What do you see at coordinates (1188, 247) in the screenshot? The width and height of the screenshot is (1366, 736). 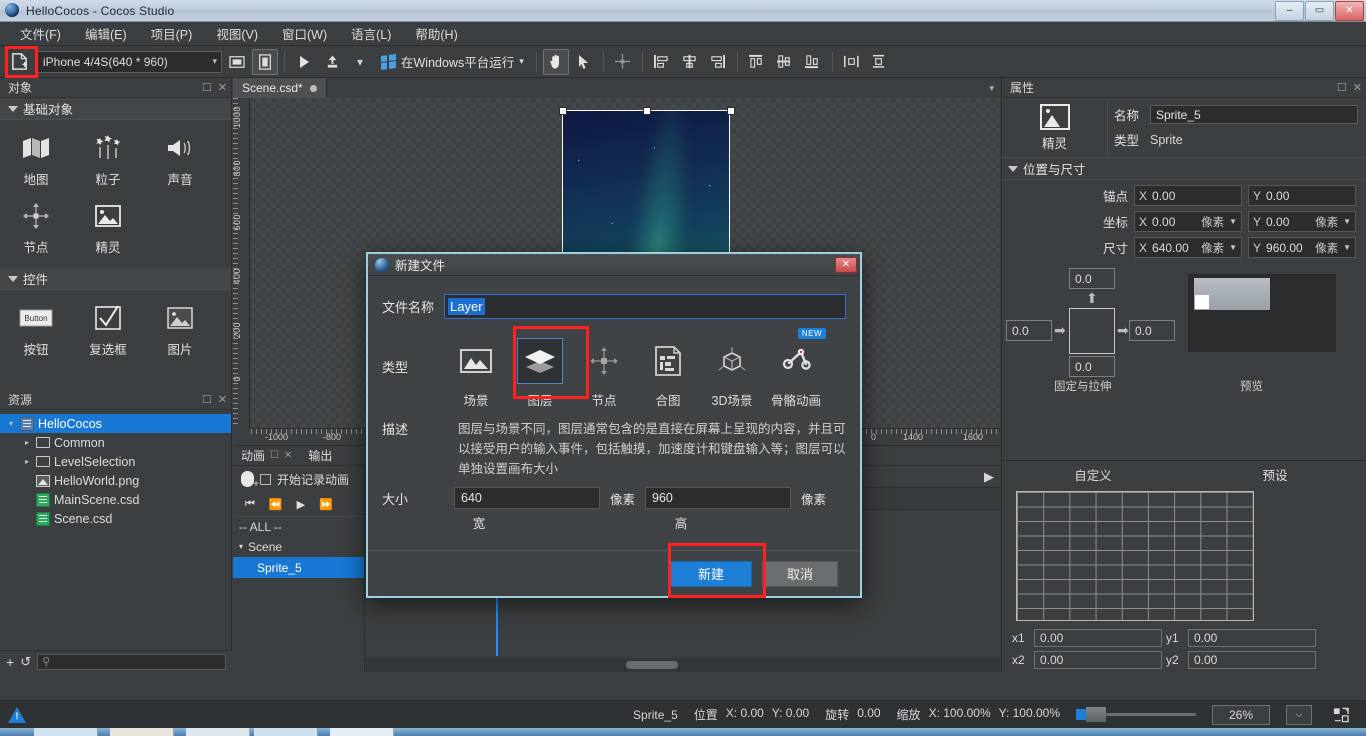 I see `size-x-input: X 640.00 像素 ▼` at bounding box center [1188, 247].